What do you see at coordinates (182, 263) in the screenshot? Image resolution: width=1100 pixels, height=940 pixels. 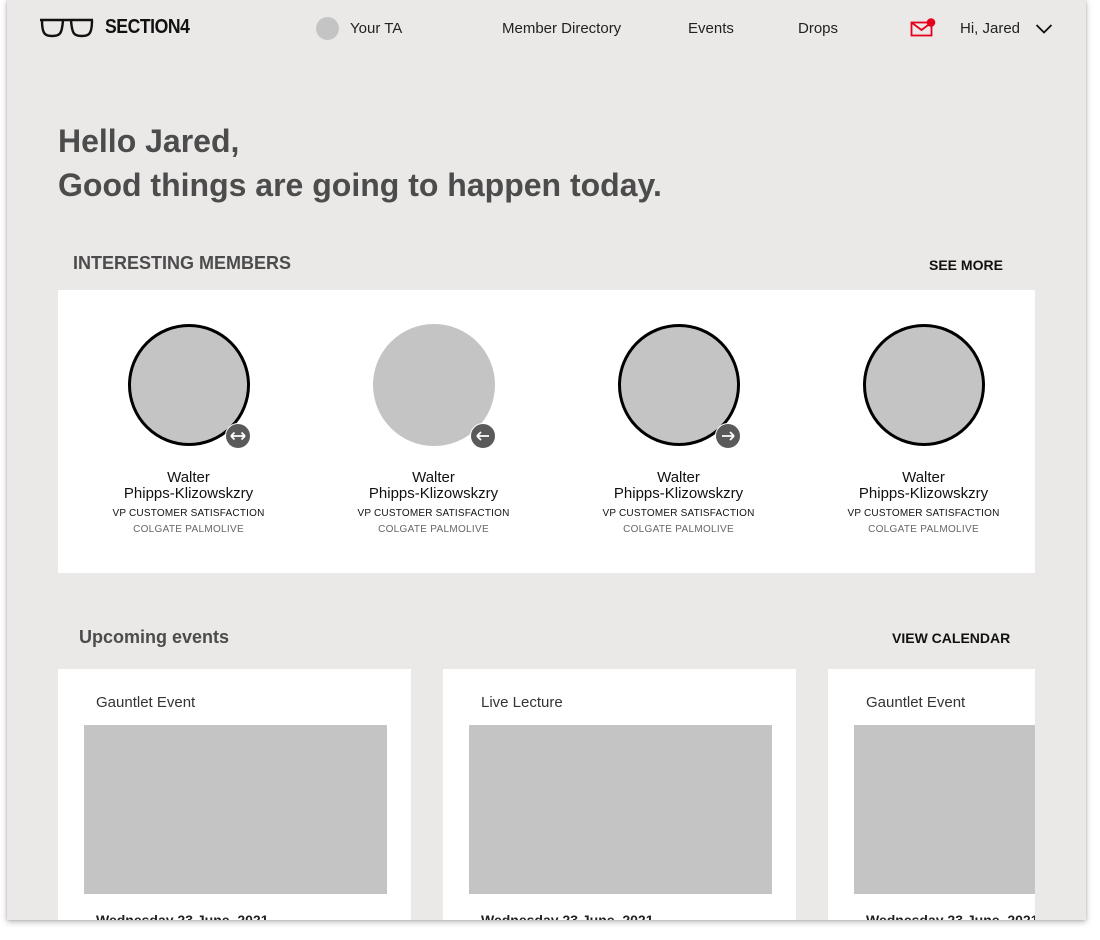 I see `members-section-title: INTERESTING MEMBERS` at bounding box center [182, 263].